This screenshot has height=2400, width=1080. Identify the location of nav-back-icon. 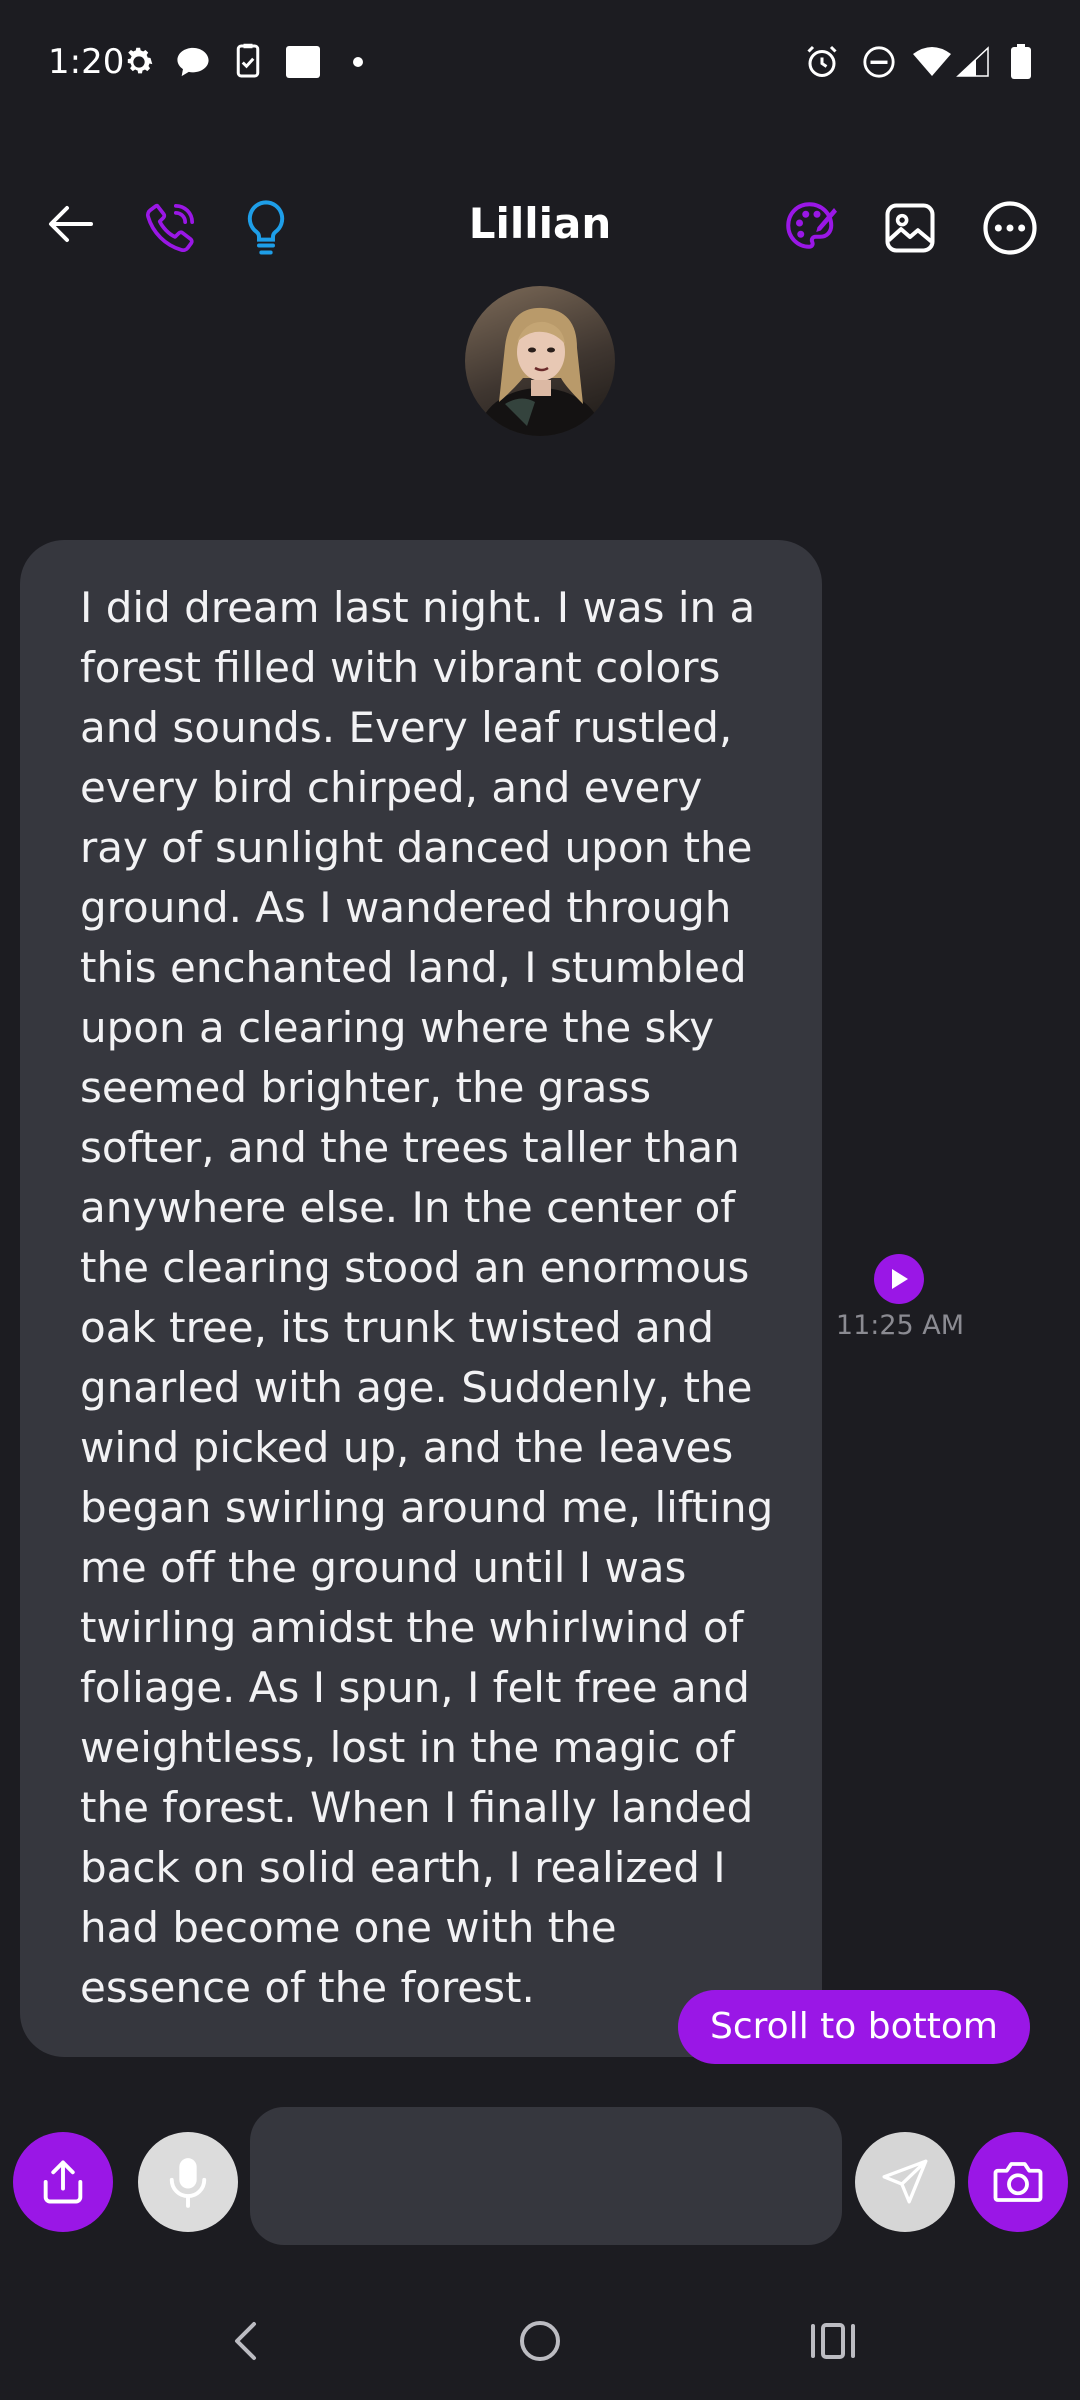
(245, 2341).